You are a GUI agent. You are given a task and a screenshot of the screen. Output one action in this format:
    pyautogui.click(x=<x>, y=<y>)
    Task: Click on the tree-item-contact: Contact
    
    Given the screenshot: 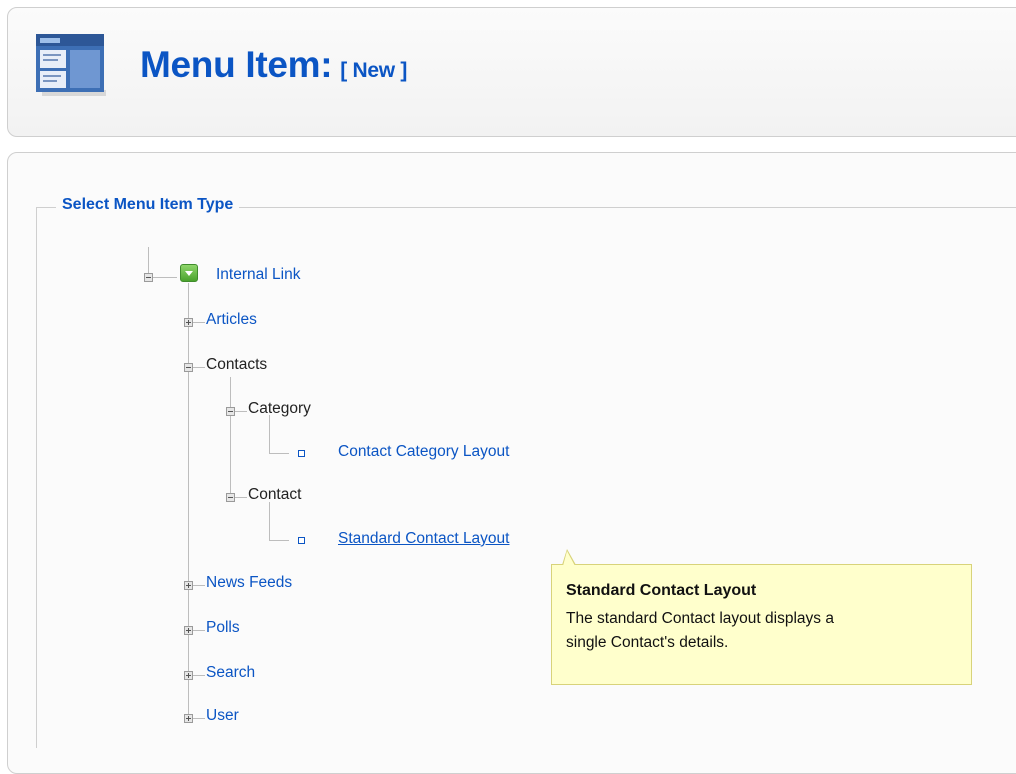 What is the action you would take?
    pyautogui.click(x=274, y=495)
    